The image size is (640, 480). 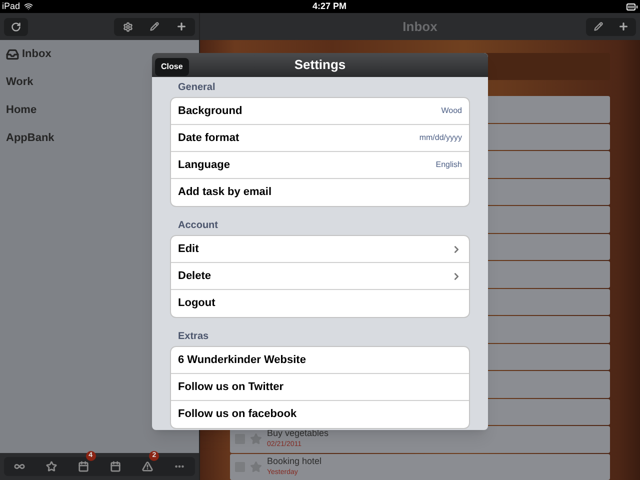 What do you see at coordinates (193, 337) in the screenshot?
I see `section-header: Extras` at bounding box center [193, 337].